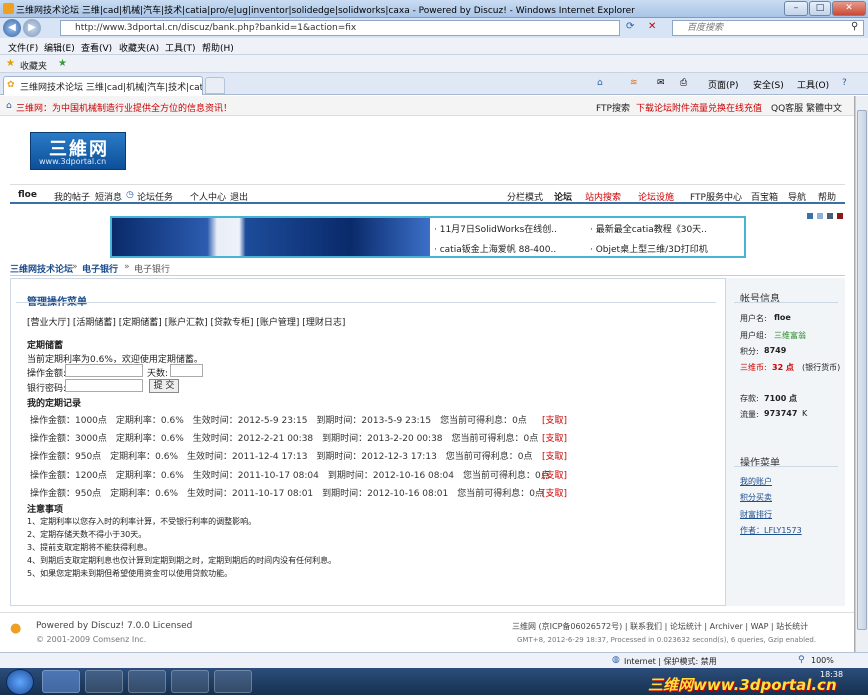 The image size is (868, 695). What do you see at coordinates (753, 318) in the screenshot?
I see `user-label: 用户名:` at bounding box center [753, 318].